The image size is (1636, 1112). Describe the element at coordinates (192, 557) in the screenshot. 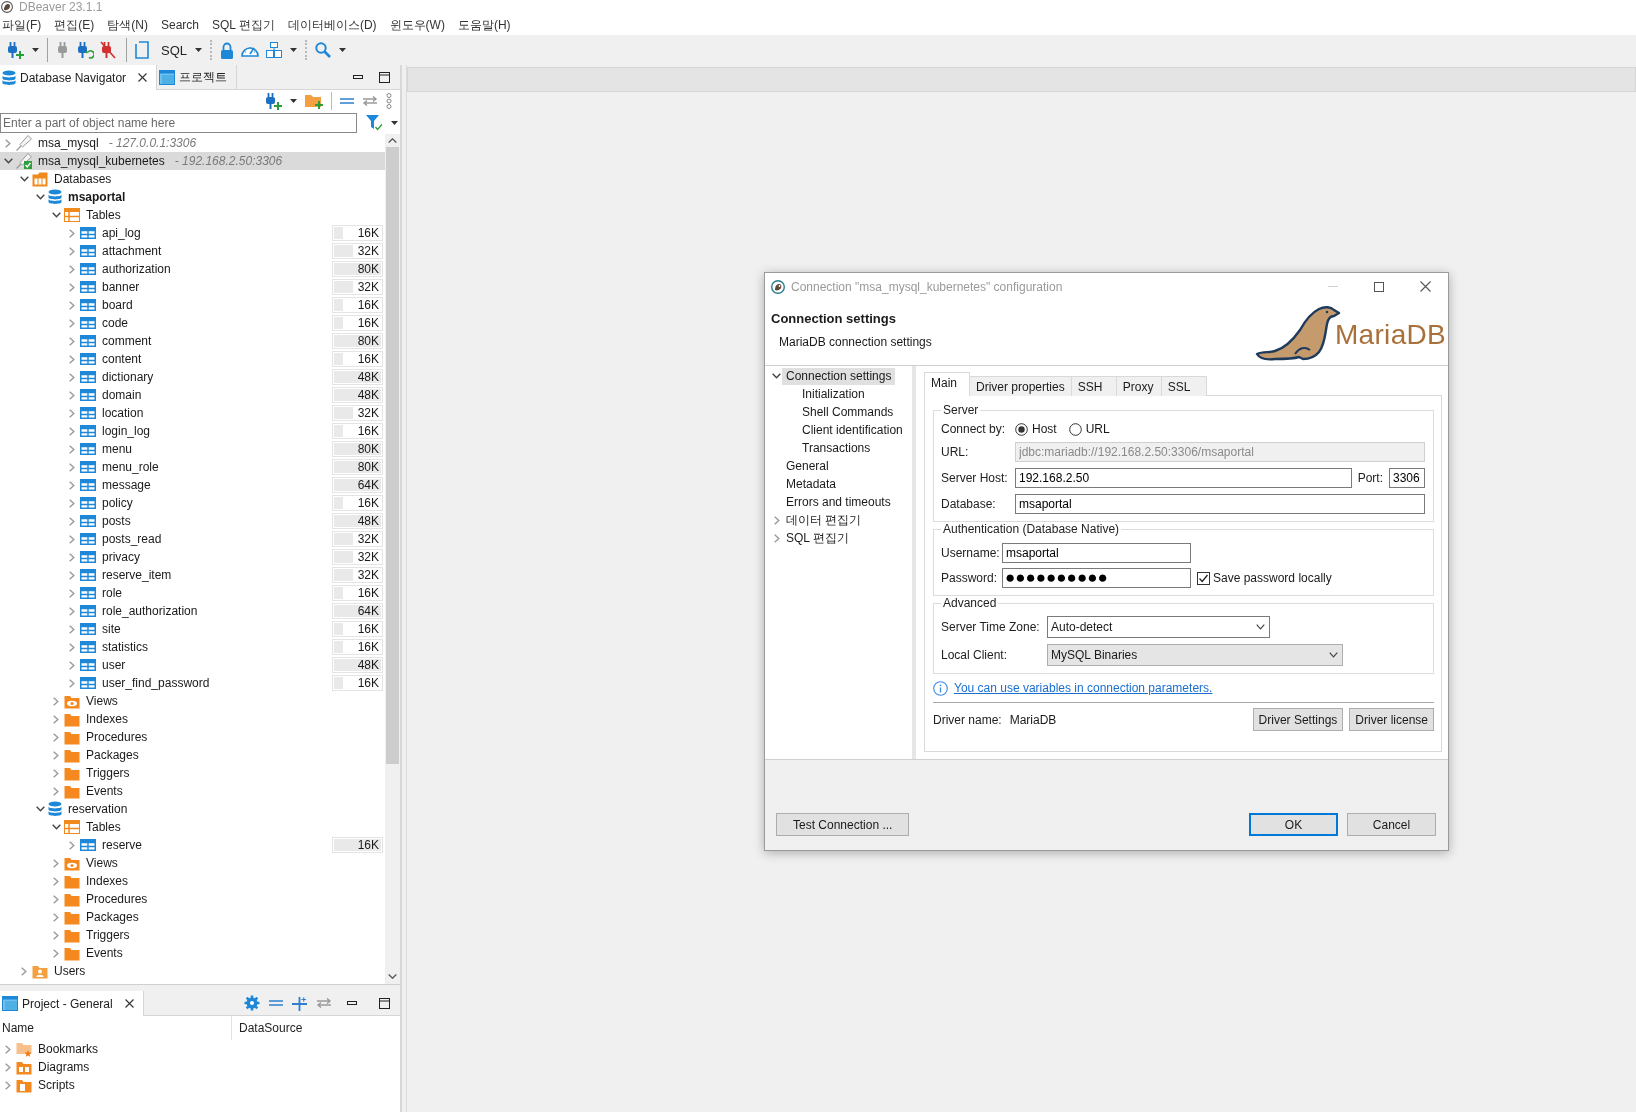

I see `tree-item: privacy 32K` at that location.